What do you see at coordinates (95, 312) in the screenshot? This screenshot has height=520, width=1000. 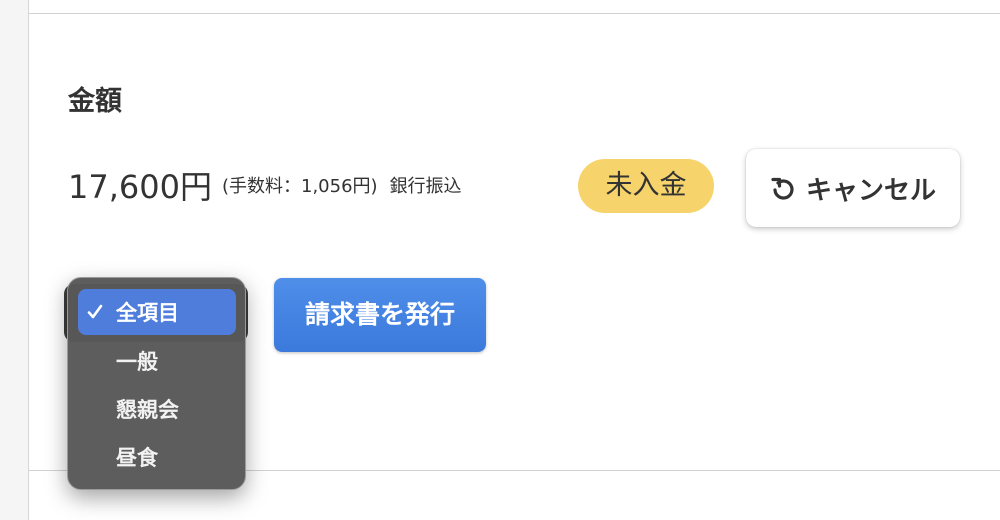 I see `checkmark-icon` at bounding box center [95, 312].